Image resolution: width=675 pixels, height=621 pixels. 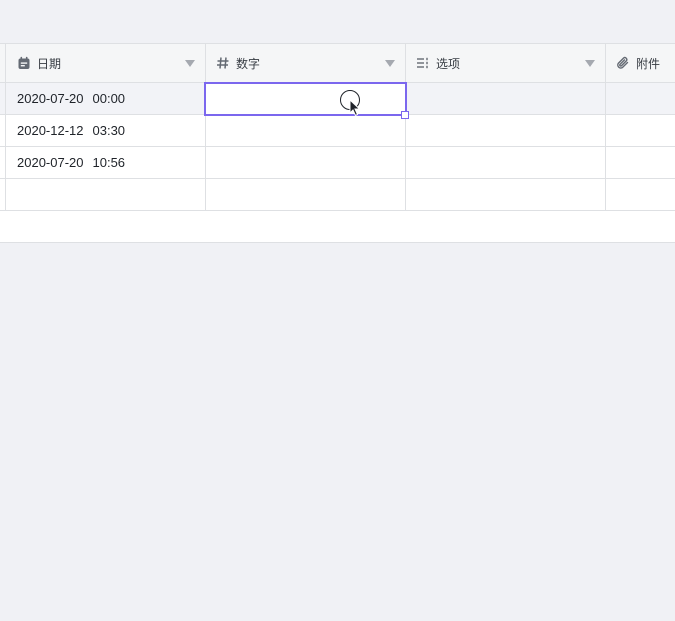 I want to click on date-cell: 2020-12-12 03:30, so click(x=106, y=130).